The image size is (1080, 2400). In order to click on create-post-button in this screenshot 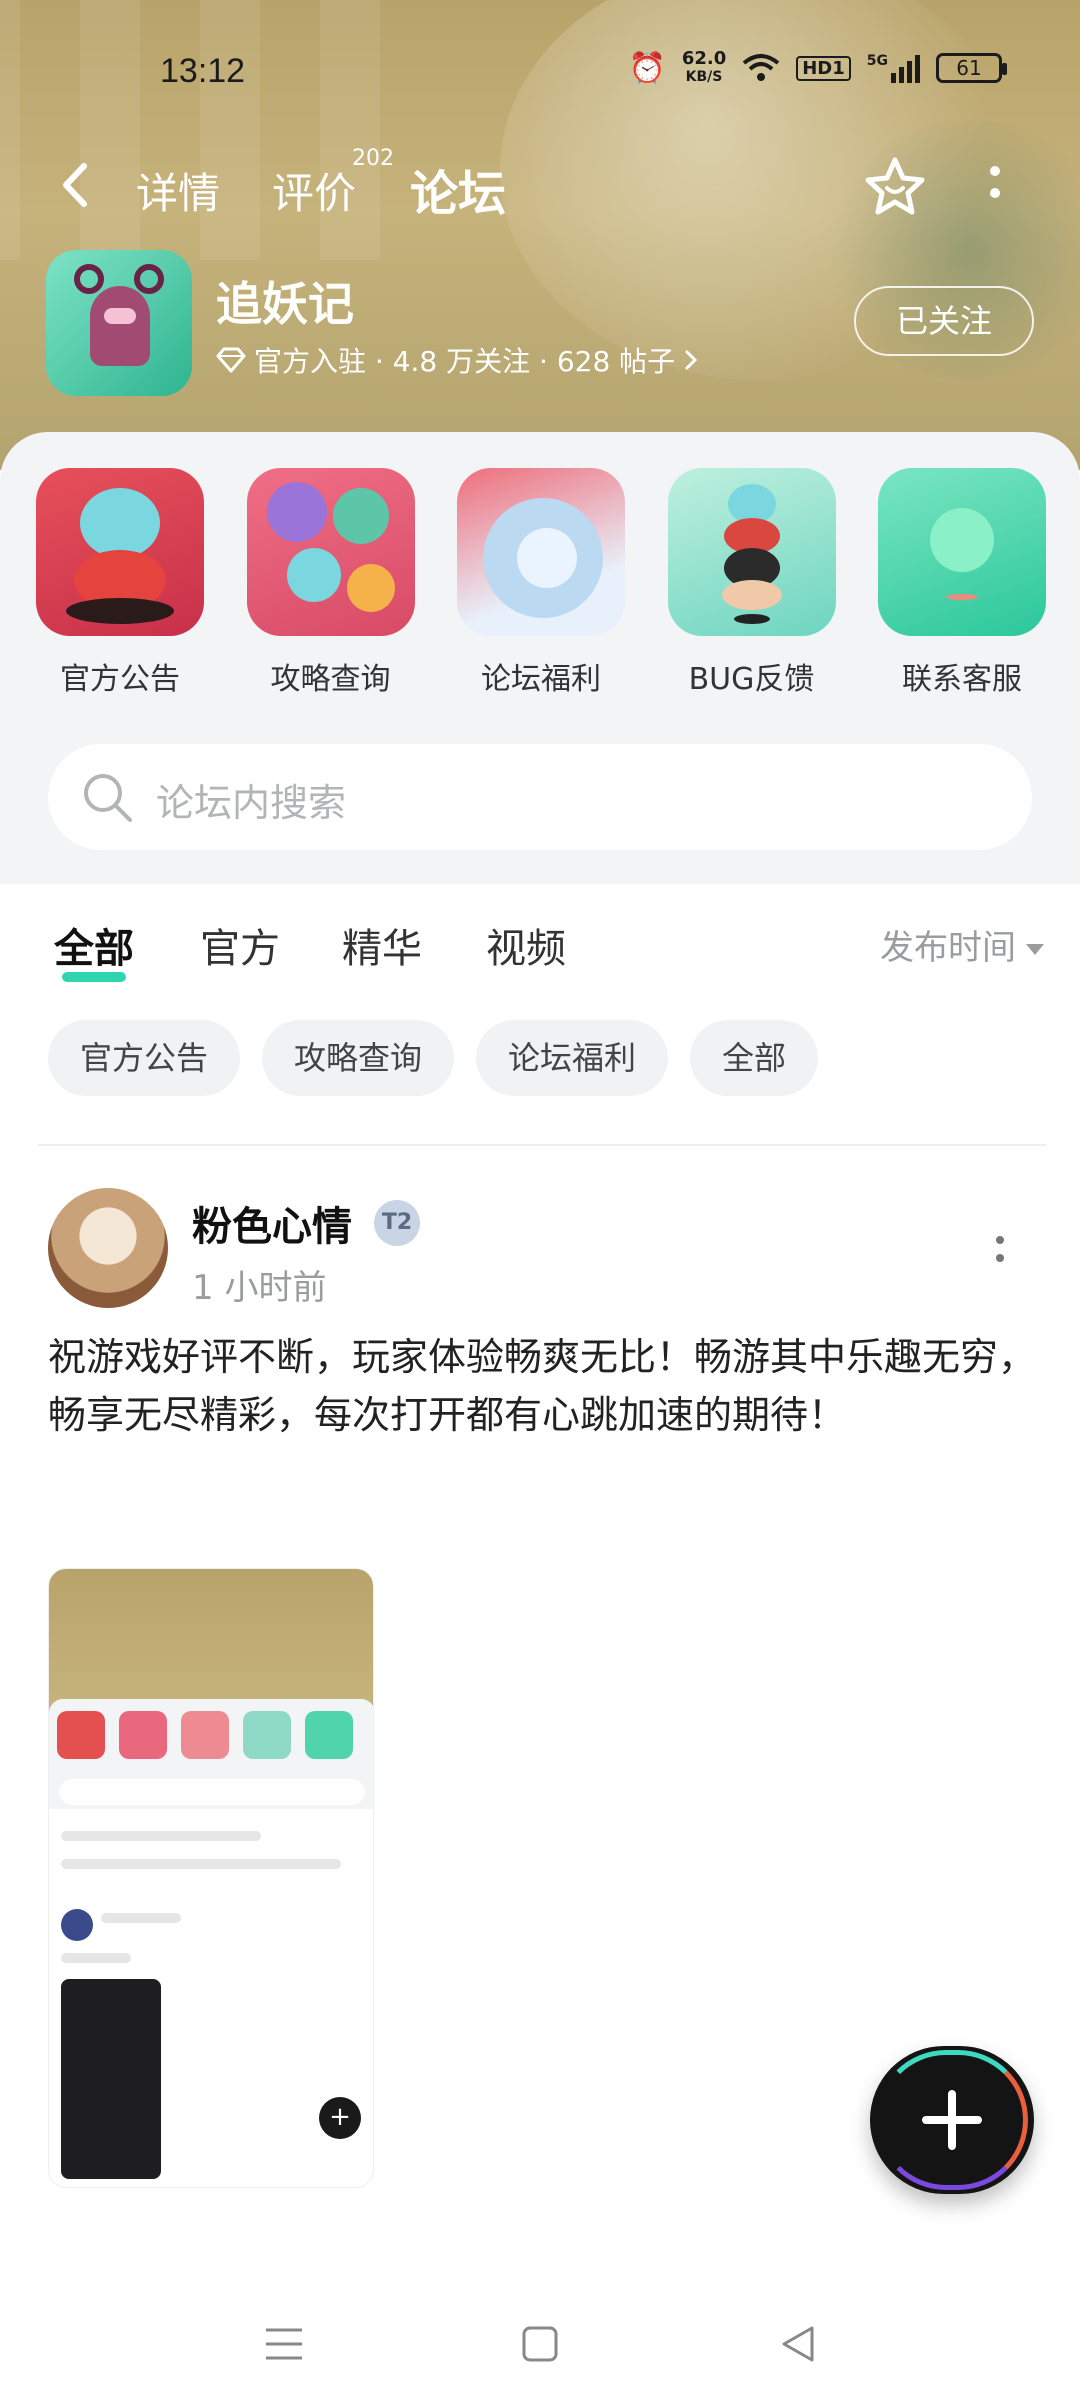, I will do `click(952, 2120)`.